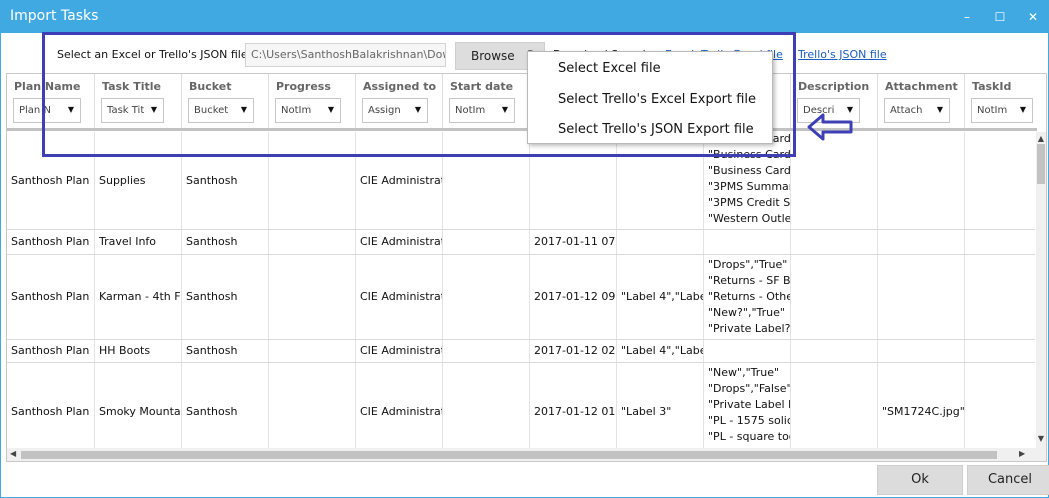 This screenshot has width=1049, height=498. I want to click on column-header-assigned-to: Assigned to Assign ▼, so click(399, 102).